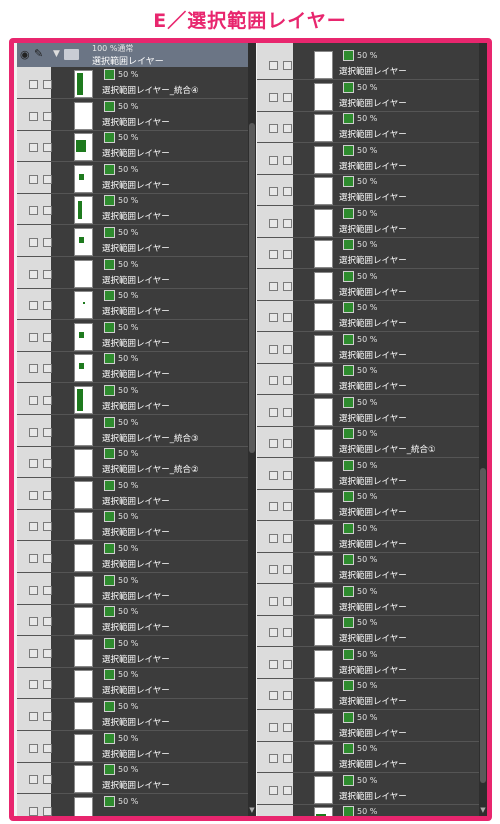 The width and height of the screenshot is (500, 824). I want to click on layer-row: 50 % 選択範囲レイヤー_統合②, so click(136, 462).